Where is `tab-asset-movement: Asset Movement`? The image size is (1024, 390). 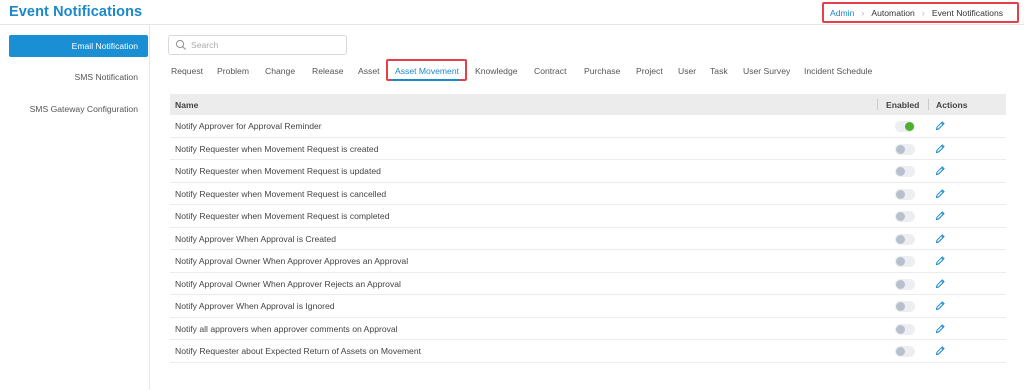 tab-asset-movement: Asset Movement is located at coordinates (427, 71).